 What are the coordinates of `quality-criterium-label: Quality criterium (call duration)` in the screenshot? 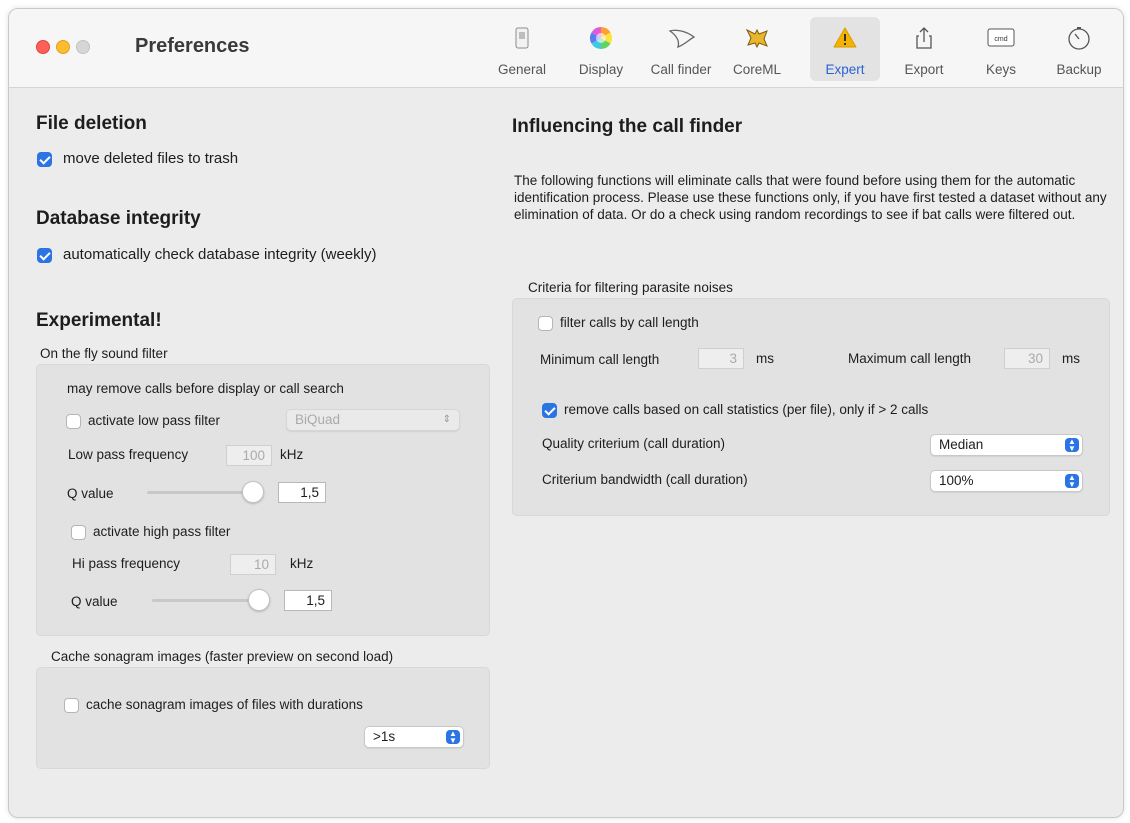 It's located at (634, 443).